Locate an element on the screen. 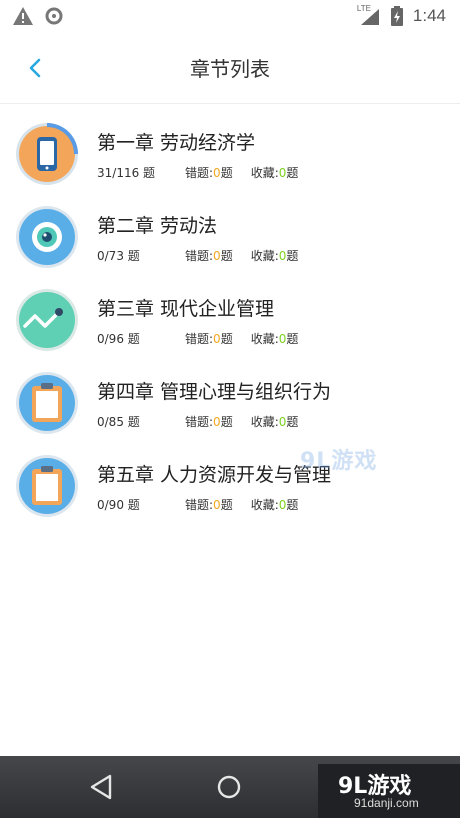 The image size is (460, 818). chapter-stats: 31/116 题错题:0题 收藏:0题 is located at coordinates (197, 172).